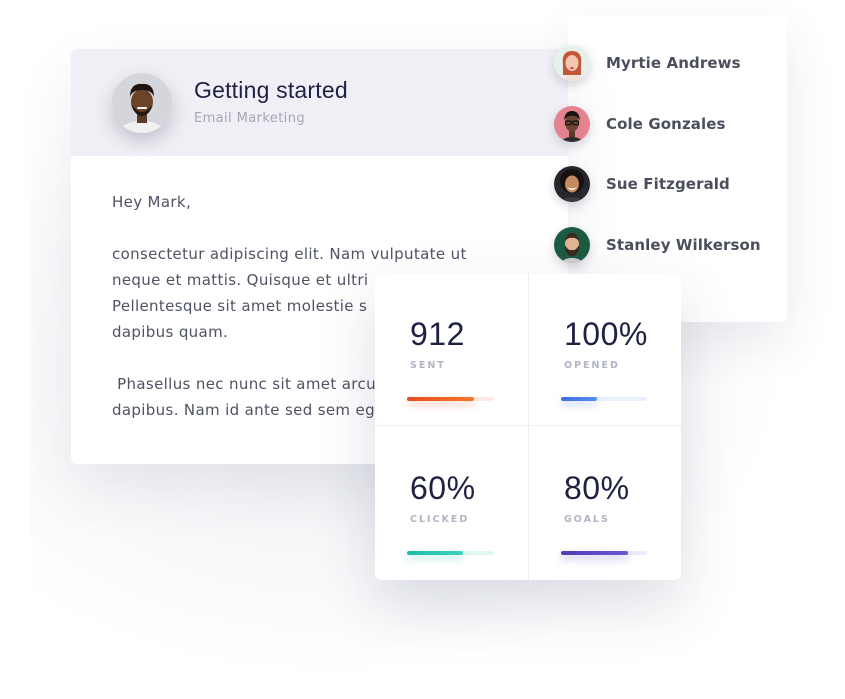  I want to click on stat-value: 912, so click(437, 334).